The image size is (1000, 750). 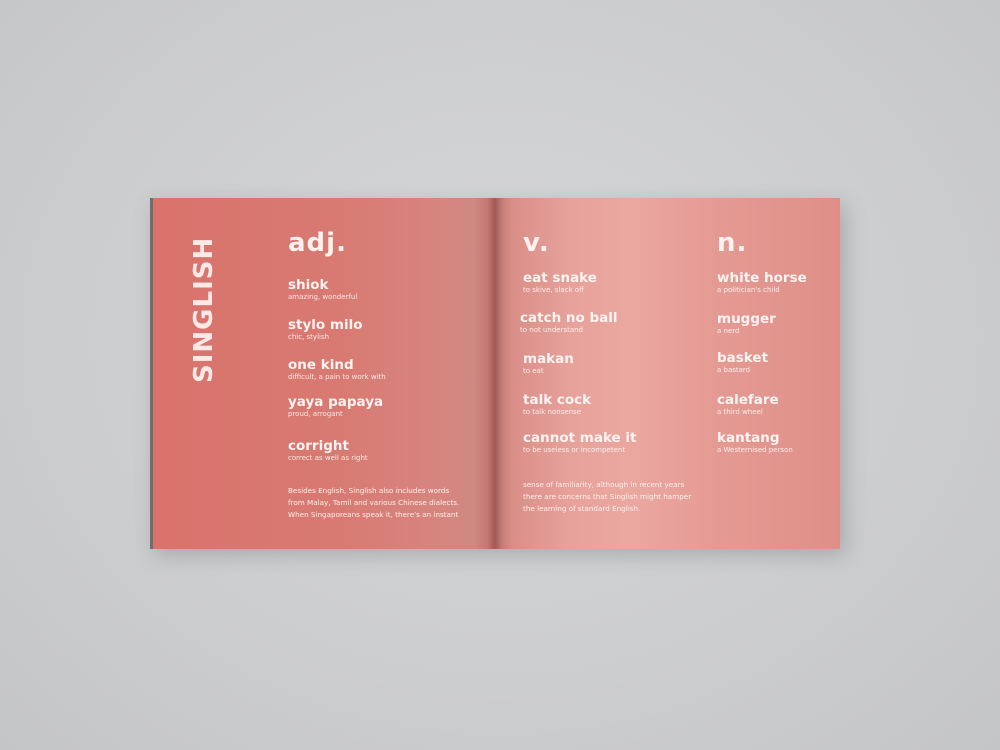 What do you see at coordinates (582, 508) in the screenshot?
I see `paragraph-line: the learning of standard English.` at bounding box center [582, 508].